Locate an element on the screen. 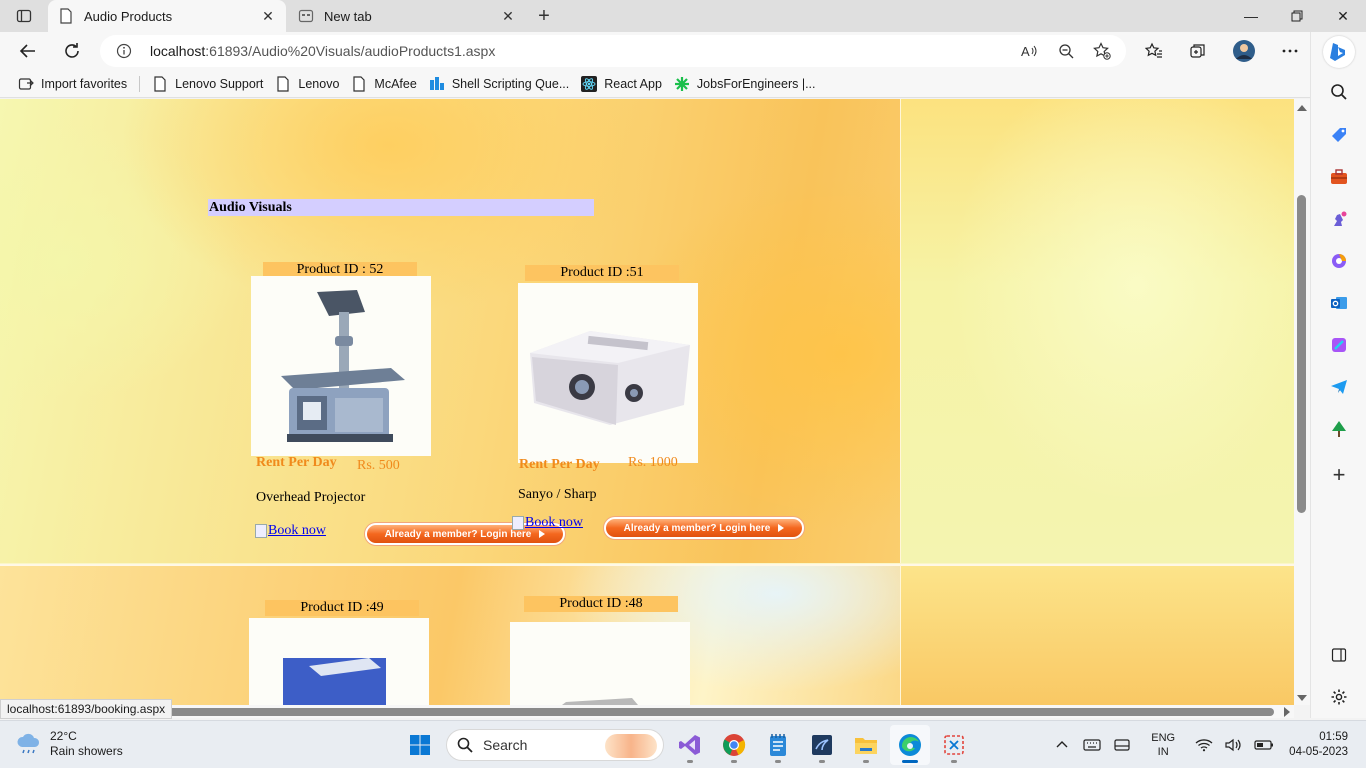  import-icon is located at coordinates (26, 84).